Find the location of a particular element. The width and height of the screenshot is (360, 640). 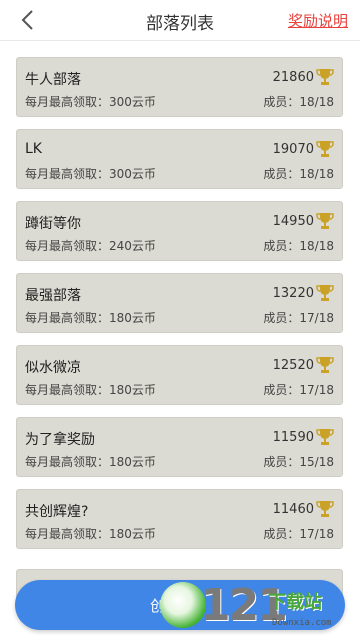

watermark-site-url: Downxia.com is located at coordinates (302, 623).